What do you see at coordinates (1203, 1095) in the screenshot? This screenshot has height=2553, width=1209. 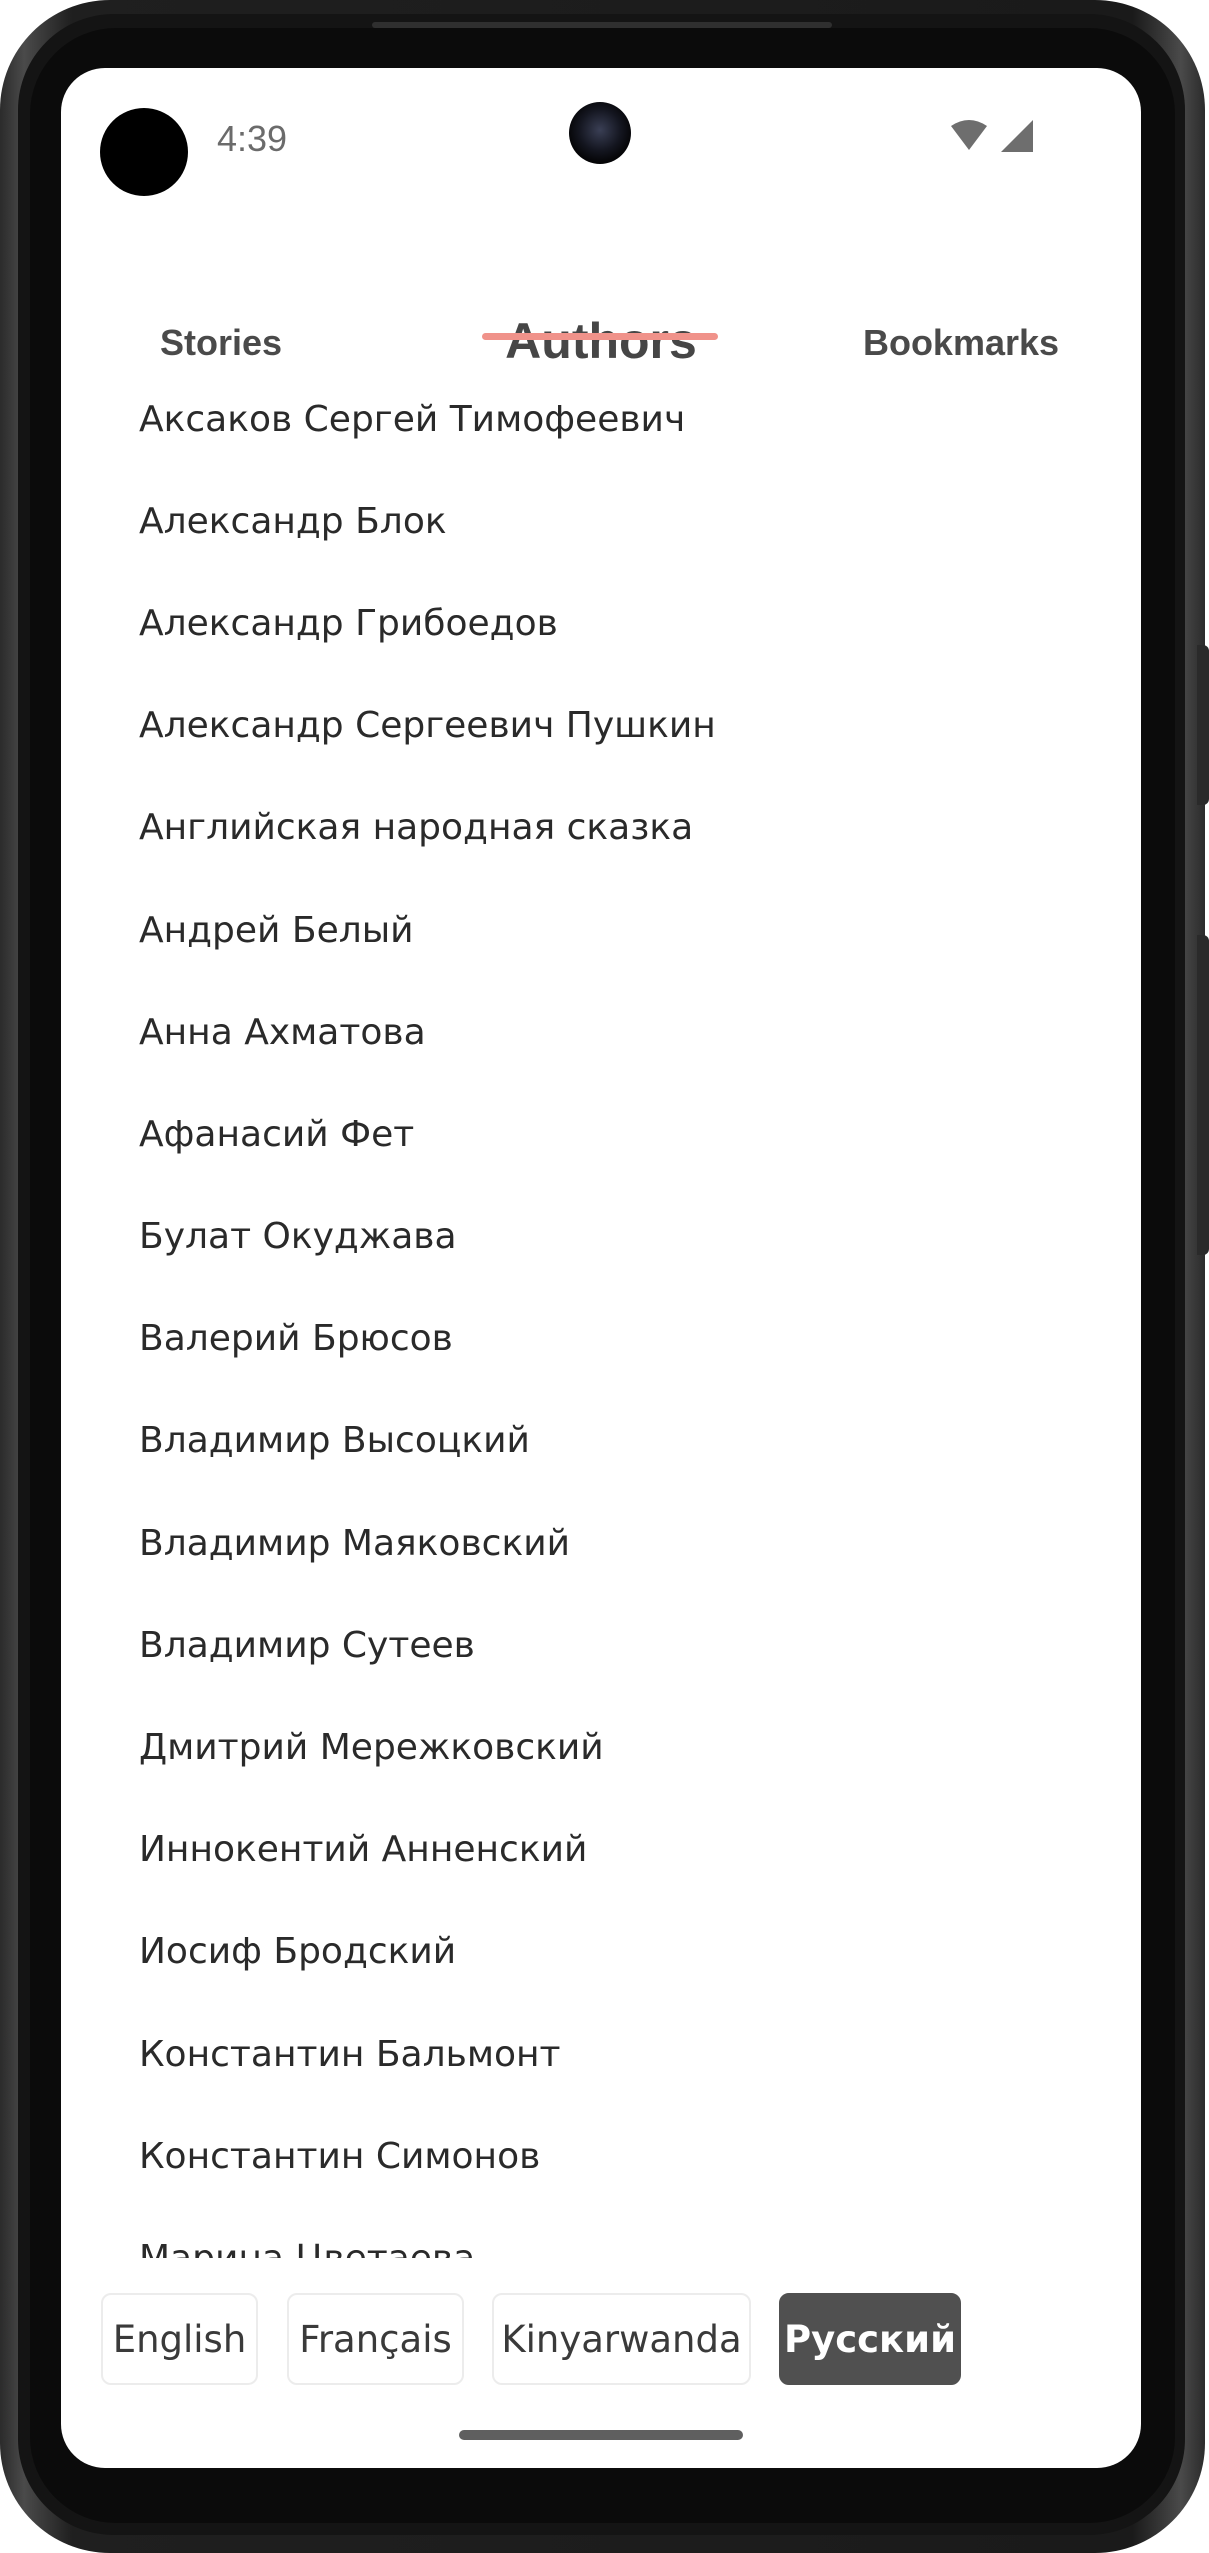 I see `power-button` at bounding box center [1203, 1095].